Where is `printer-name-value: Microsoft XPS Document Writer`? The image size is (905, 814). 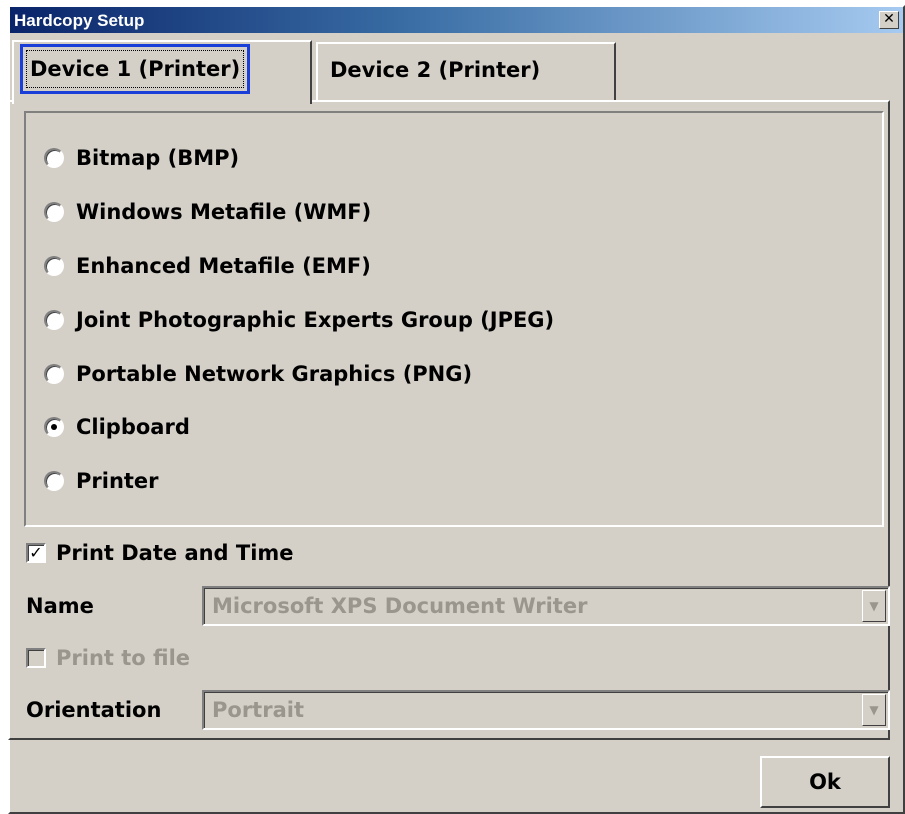 printer-name-value: Microsoft XPS Document Writer is located at coordinates (400, 606).